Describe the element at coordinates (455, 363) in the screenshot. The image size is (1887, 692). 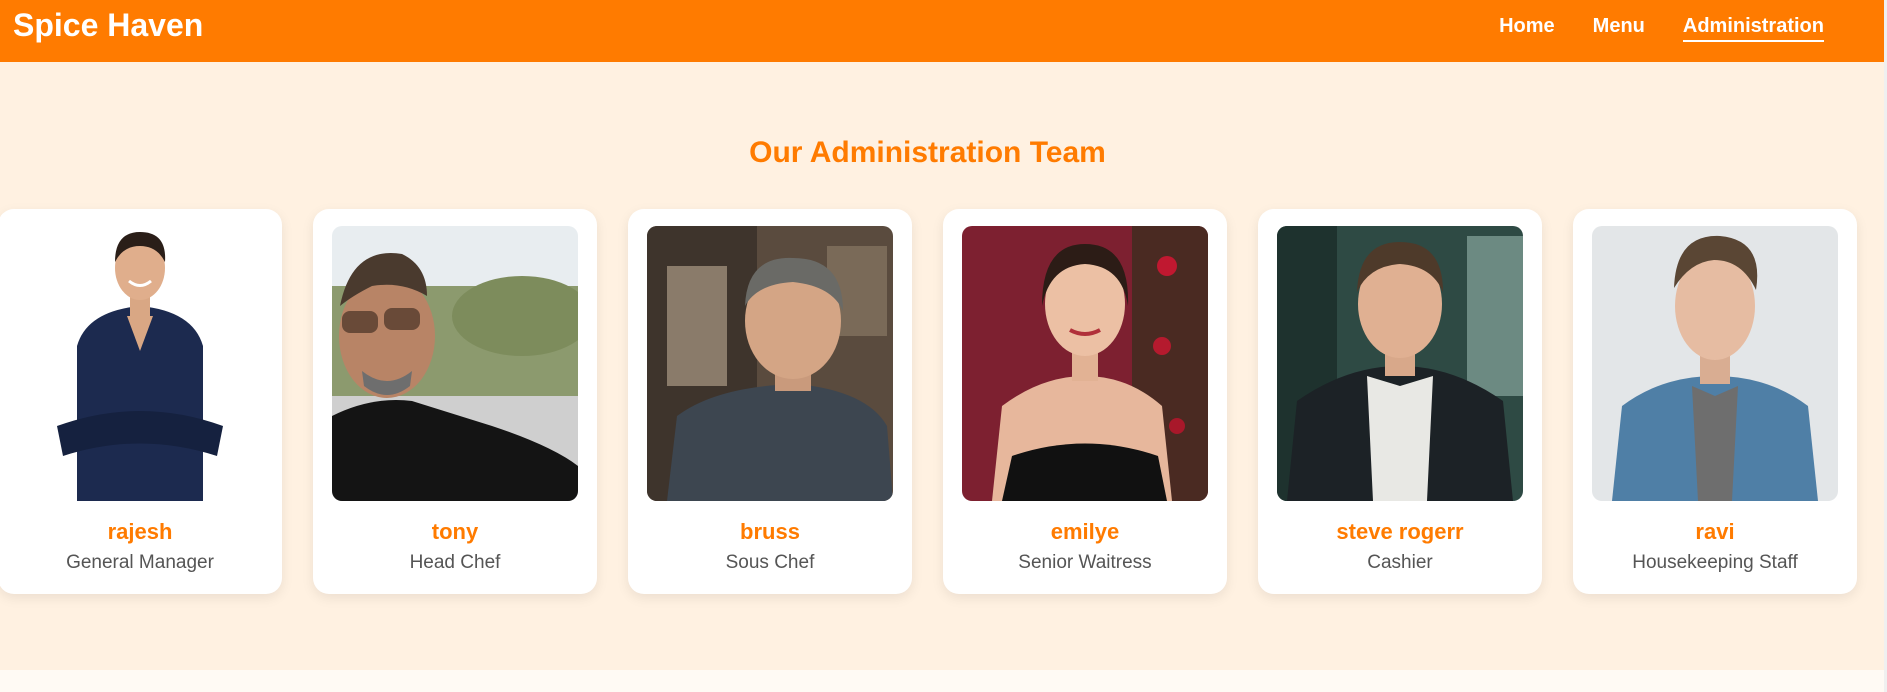
I see `man-sunglasses-photo` at that location.